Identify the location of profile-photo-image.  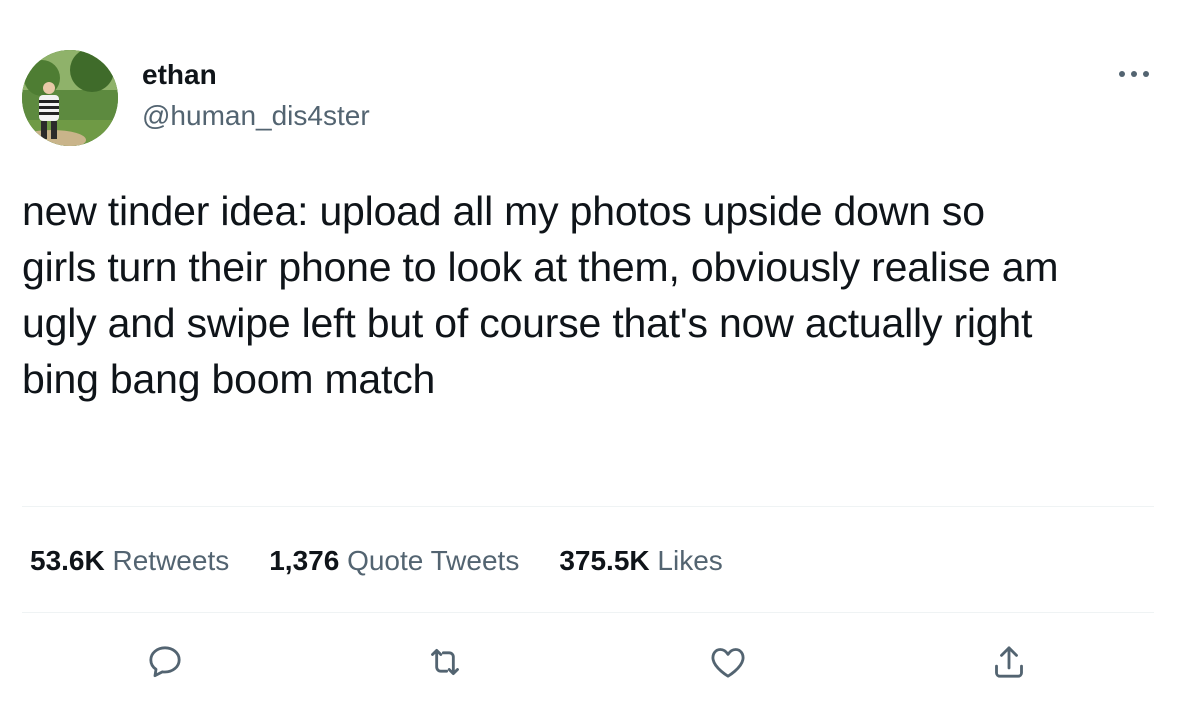
(70, 98).